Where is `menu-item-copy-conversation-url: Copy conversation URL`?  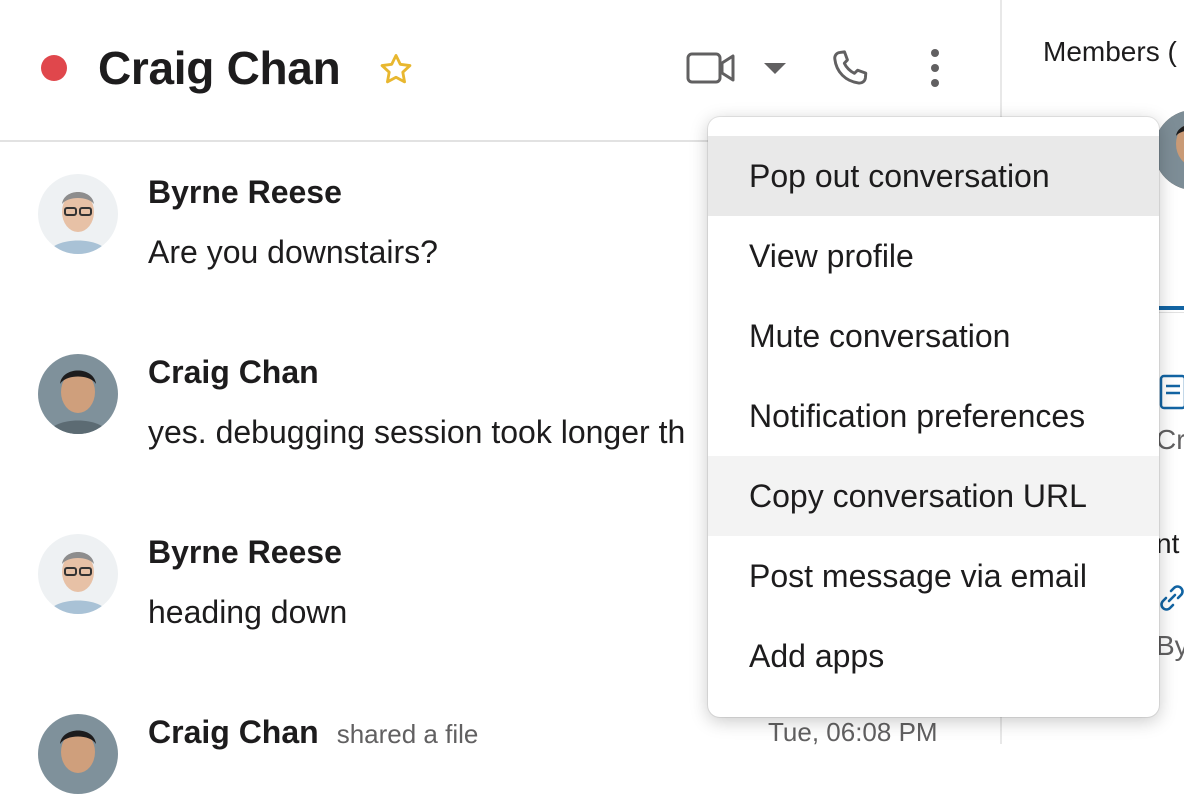
menu-item-copy-conversation-url: Copy conversation URL is located at coordinates (933, 496).